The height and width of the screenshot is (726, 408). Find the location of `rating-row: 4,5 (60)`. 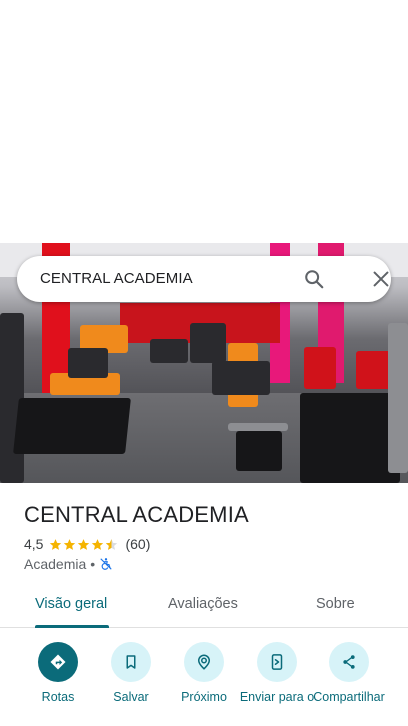

rating-row: 4,5 (60) is located at coordinates (87, 544).